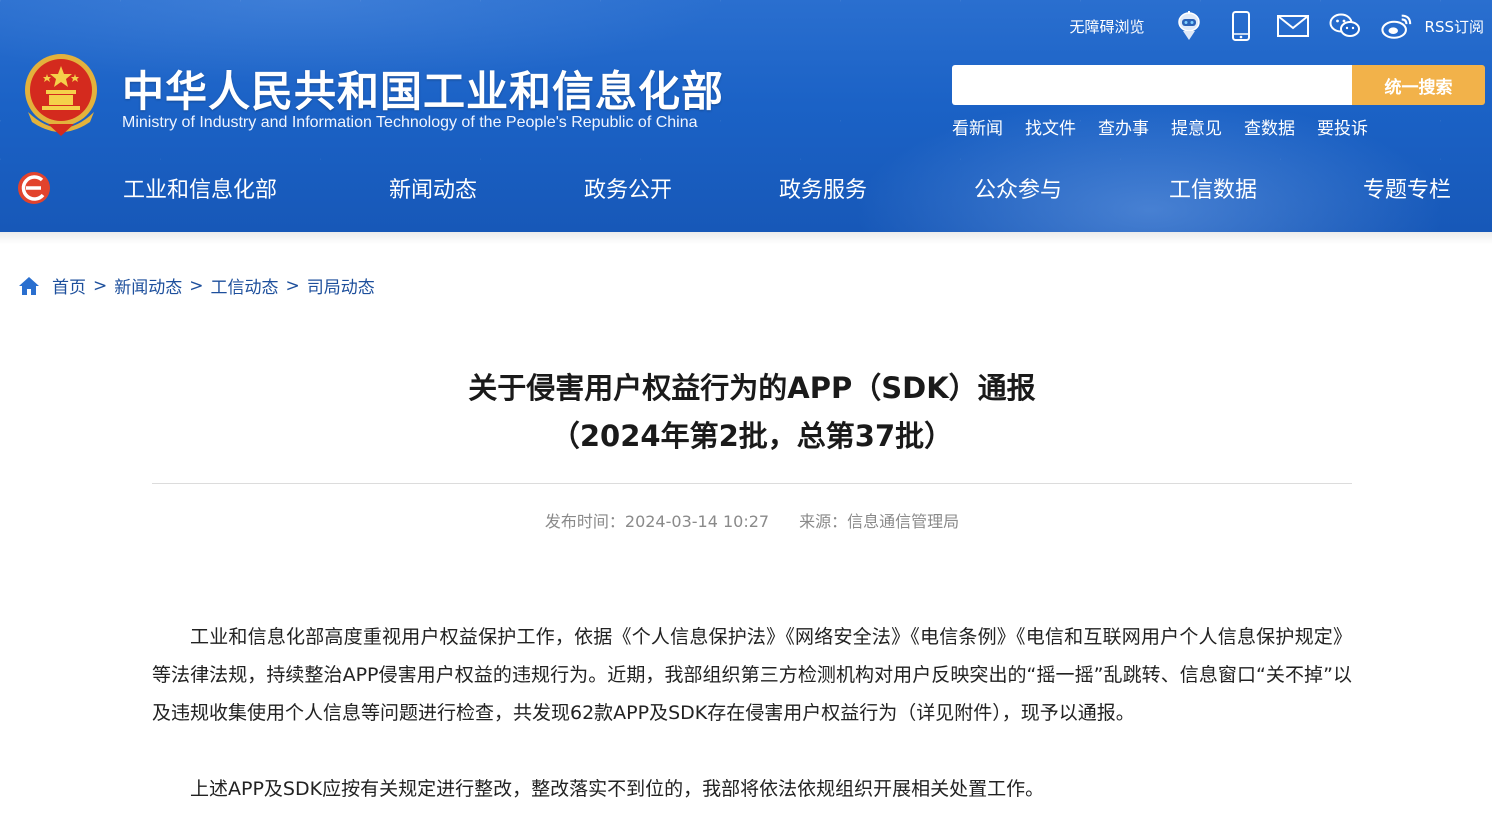 This screenshot has width=1492, height=839. I want to click on quick-link-feedback: 提意见, so click(1196, 126).